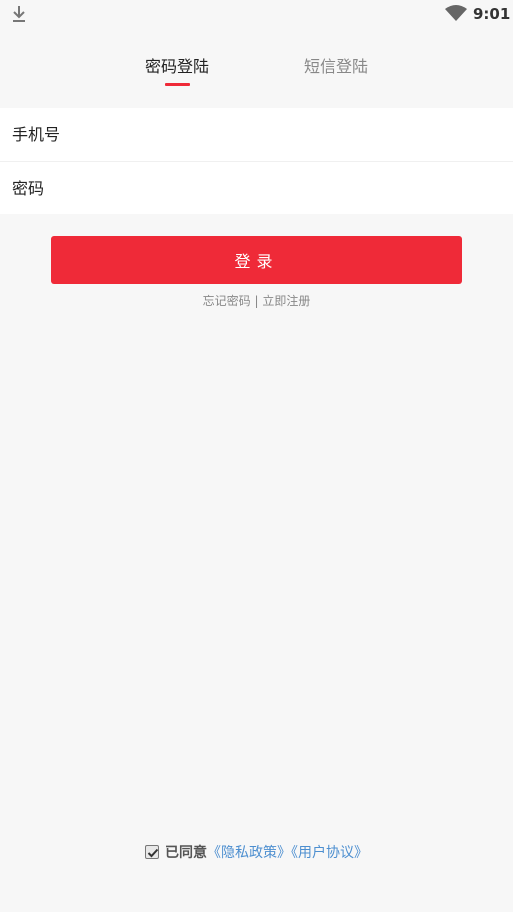  I want to click on login-form, so click(256, 161).